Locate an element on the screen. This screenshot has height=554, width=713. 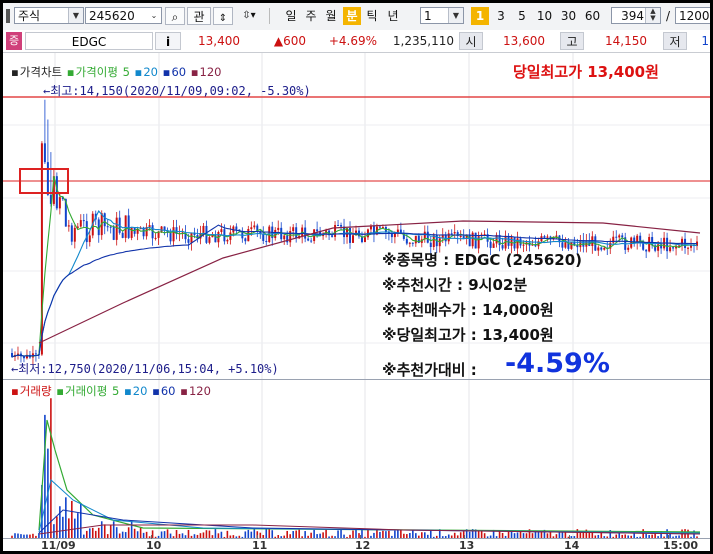
volume-legend-title: 거래량 is located at coordinates (35, 391).